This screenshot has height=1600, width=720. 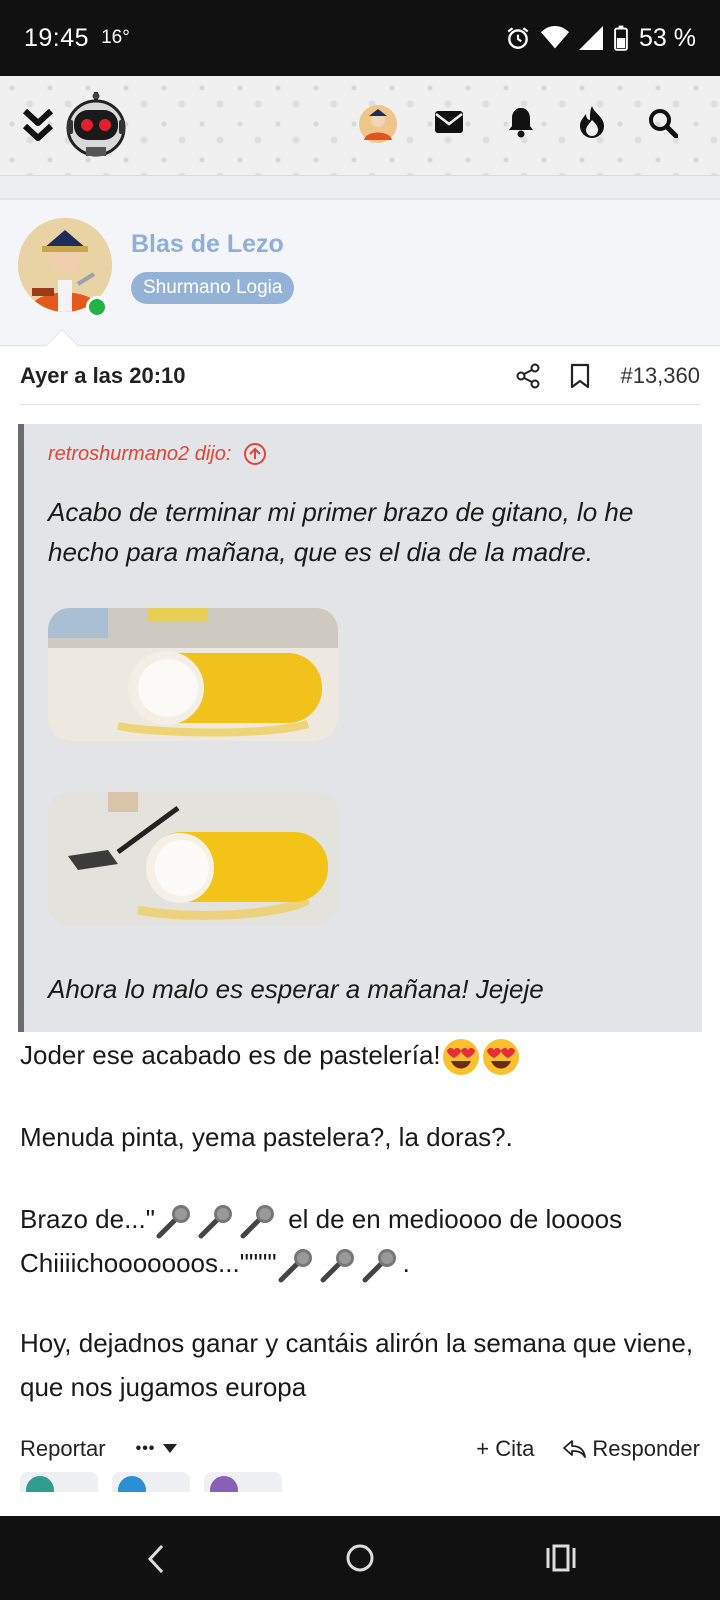 I want to click on more-dots: •••, so click(x=145, y=1448).